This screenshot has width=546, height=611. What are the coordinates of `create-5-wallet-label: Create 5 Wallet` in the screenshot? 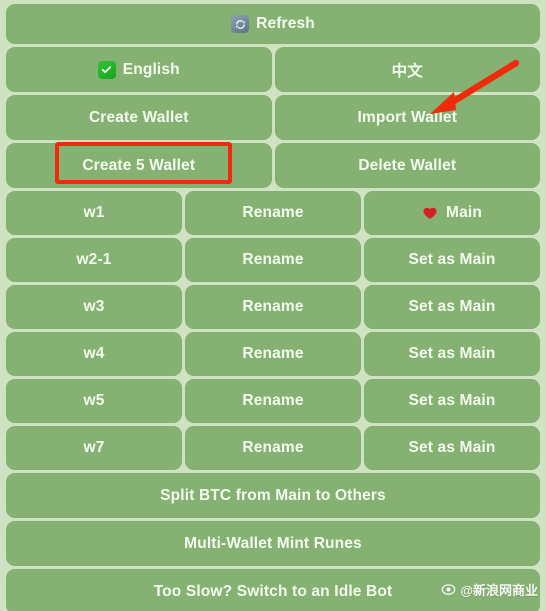 It's located at (139, 165).